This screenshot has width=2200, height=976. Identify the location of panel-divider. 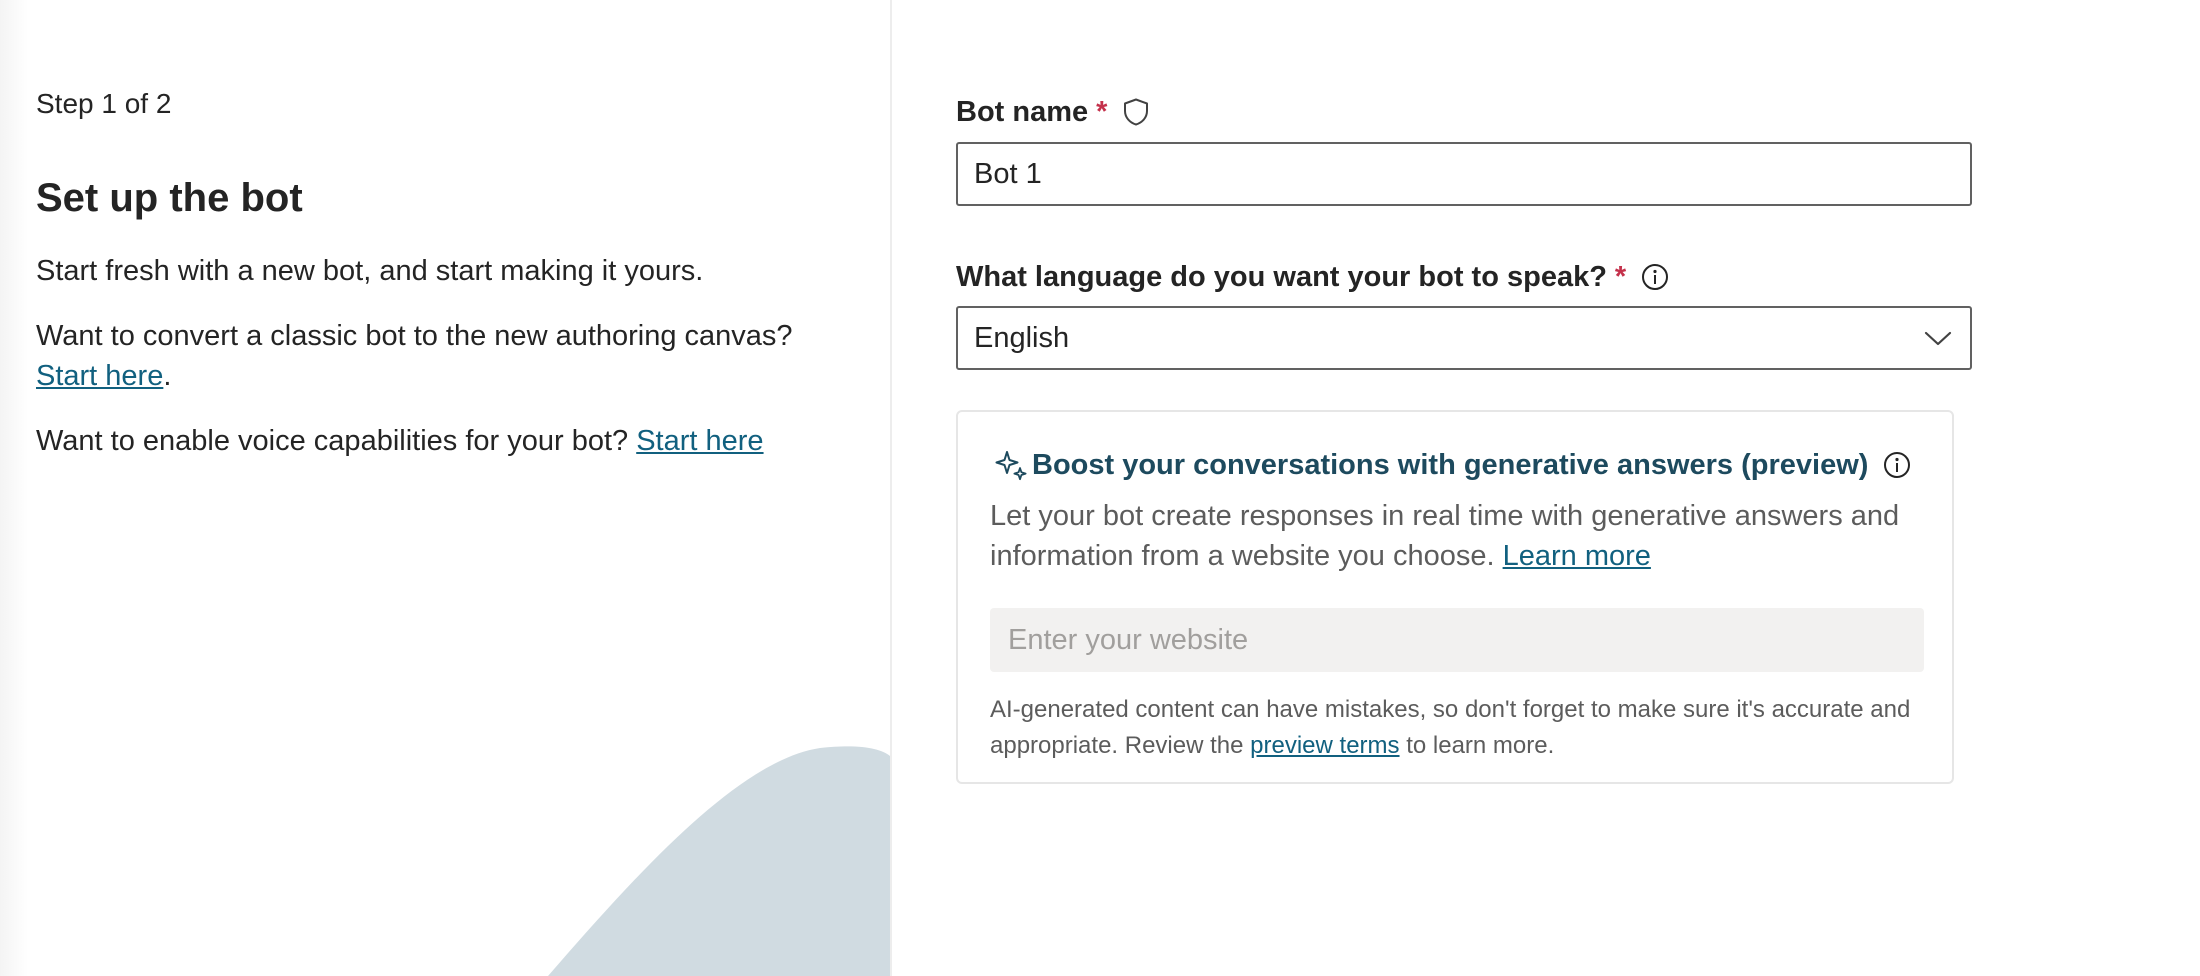
(891, 488).